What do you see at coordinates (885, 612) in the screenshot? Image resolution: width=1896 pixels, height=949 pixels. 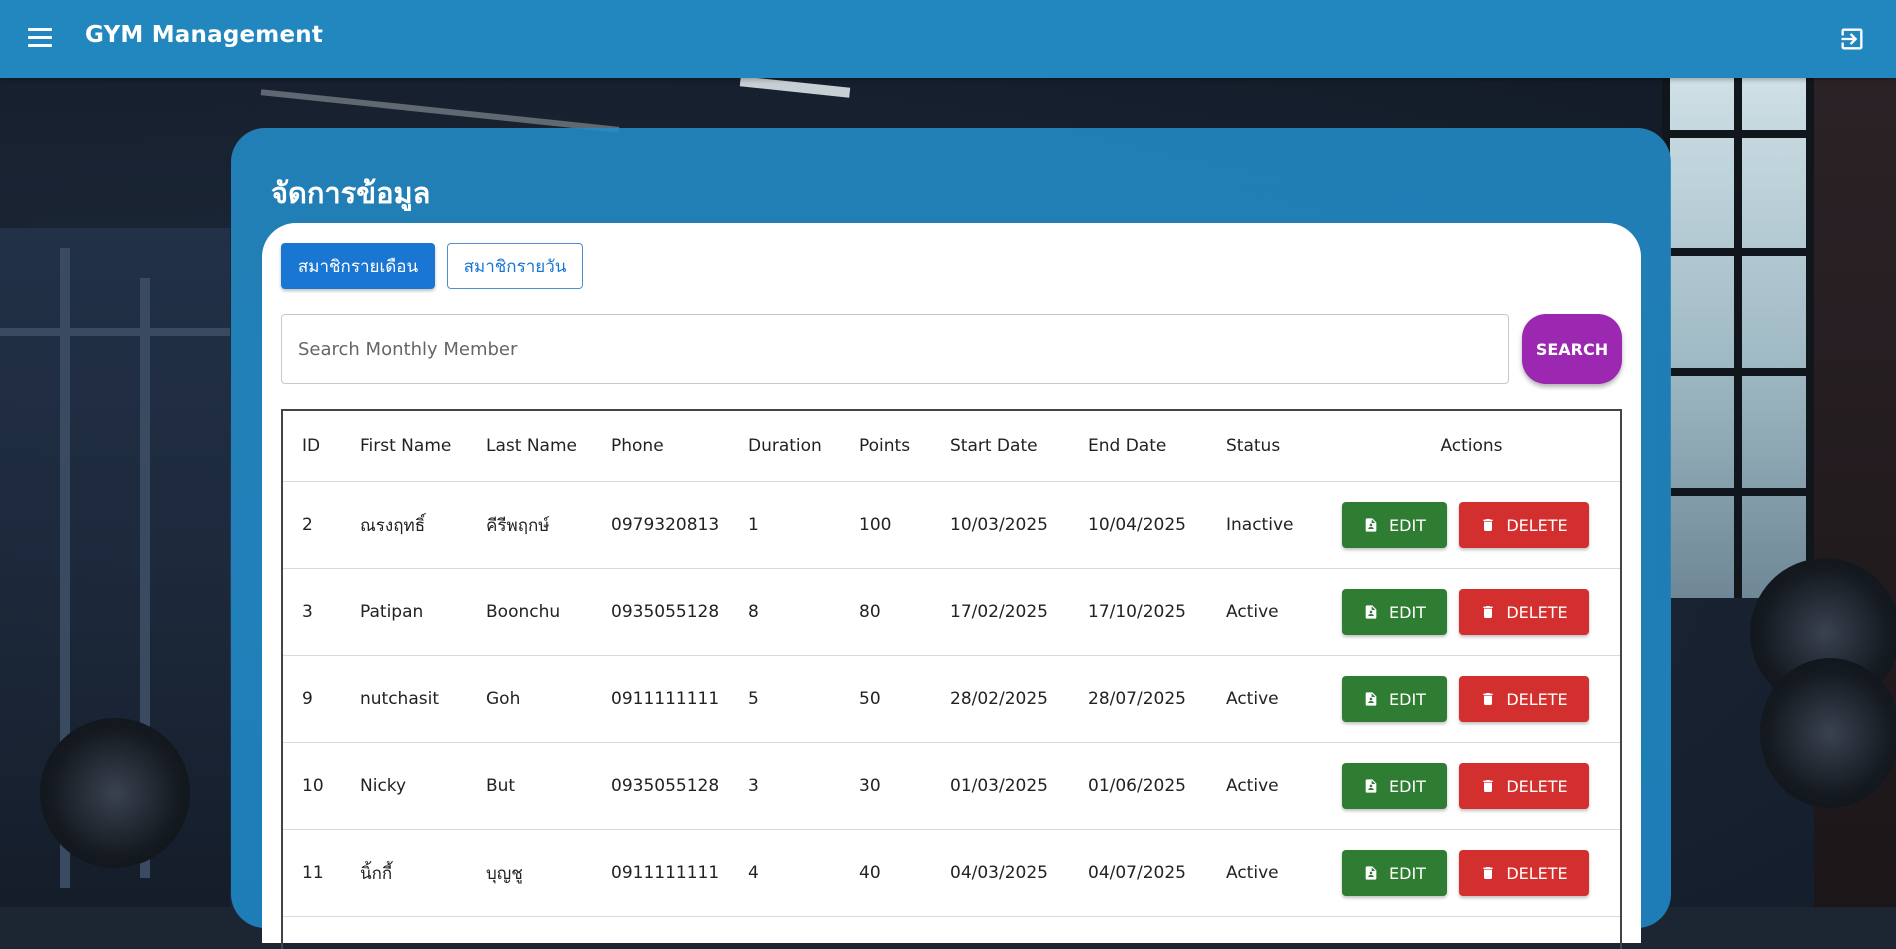 I see `cell-points: 80` at bounding box center [885, 612].